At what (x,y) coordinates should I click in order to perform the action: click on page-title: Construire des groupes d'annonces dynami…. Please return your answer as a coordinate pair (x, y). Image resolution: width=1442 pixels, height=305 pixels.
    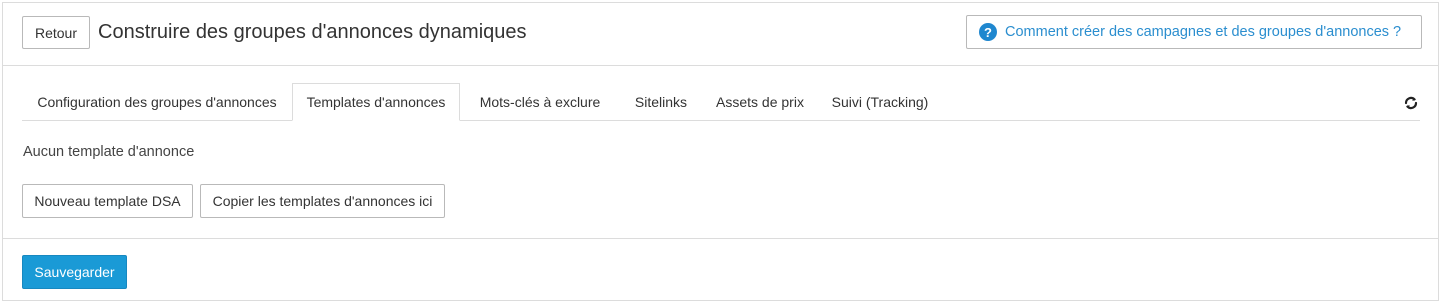
    Looking at the image, I should click on (312, 32).